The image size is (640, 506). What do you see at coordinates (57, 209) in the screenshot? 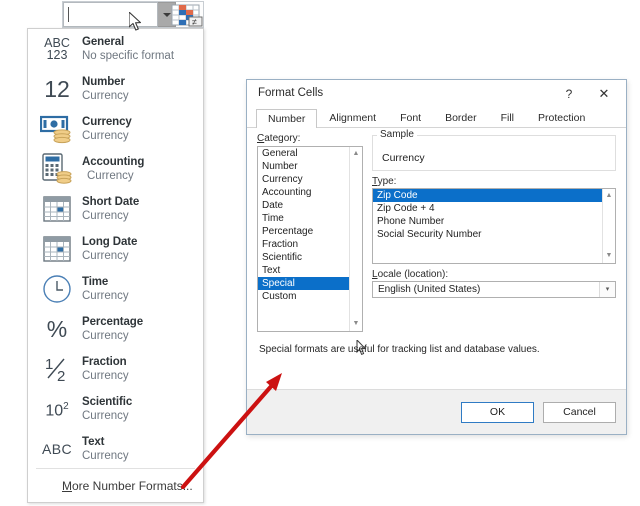
I see `short-date-calendar-icon` at bounding box center [57, 209].